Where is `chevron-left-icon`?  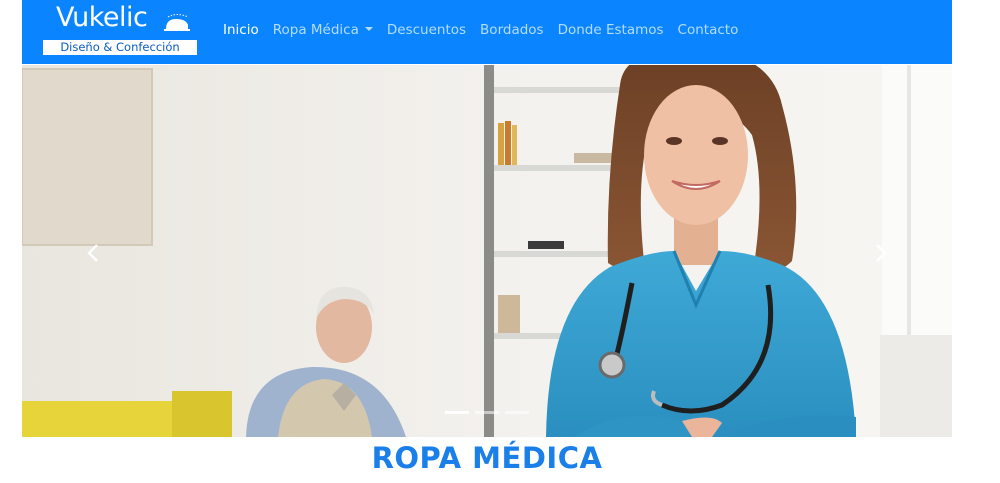
chevron-left-icon is located at coordinates (94, 253).